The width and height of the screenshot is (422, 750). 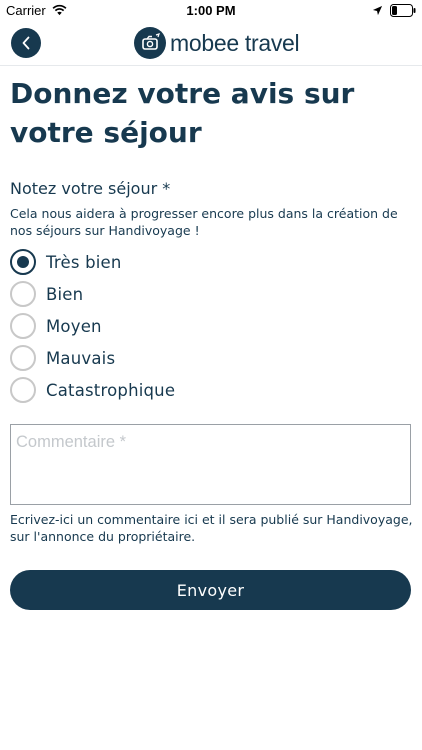 I want to click on logo-mark-icon, so click(x=150, y=43).